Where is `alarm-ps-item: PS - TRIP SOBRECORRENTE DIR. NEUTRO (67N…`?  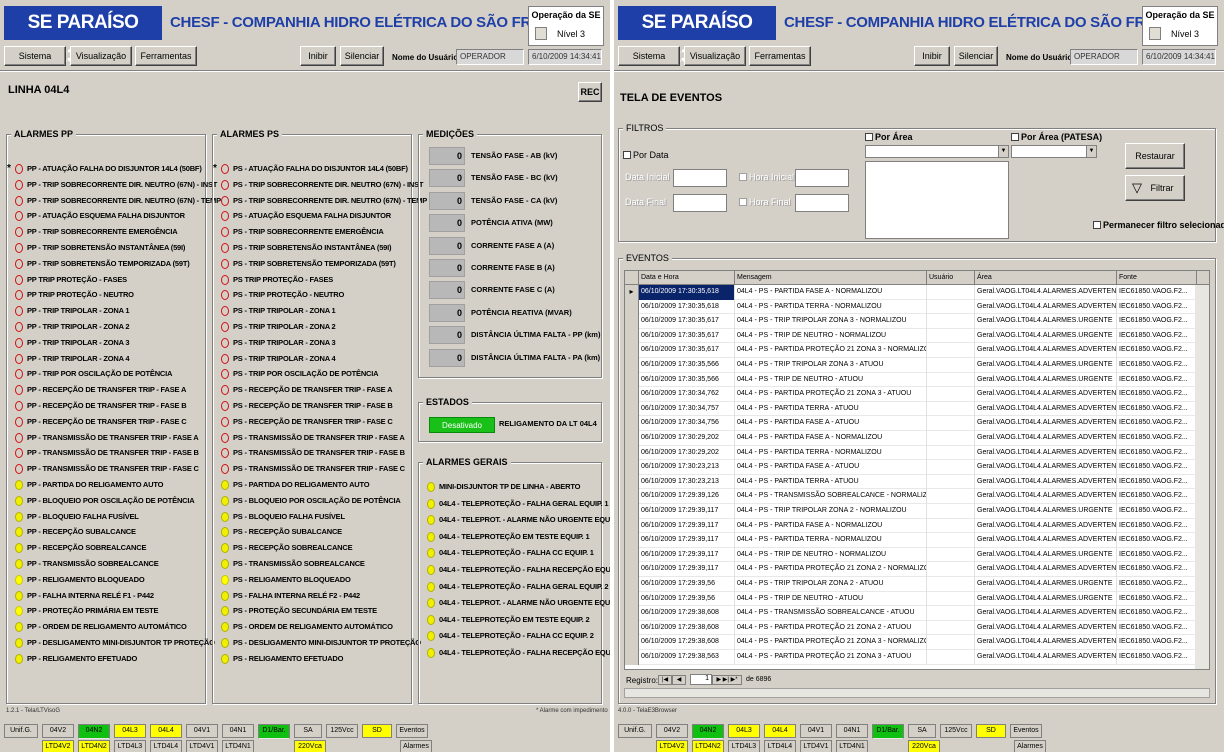 alarm-ps-item: PS - TRIP SOBRECORRENTE DIR. NEUTRO (67N… is located at coordinates (324, 201).